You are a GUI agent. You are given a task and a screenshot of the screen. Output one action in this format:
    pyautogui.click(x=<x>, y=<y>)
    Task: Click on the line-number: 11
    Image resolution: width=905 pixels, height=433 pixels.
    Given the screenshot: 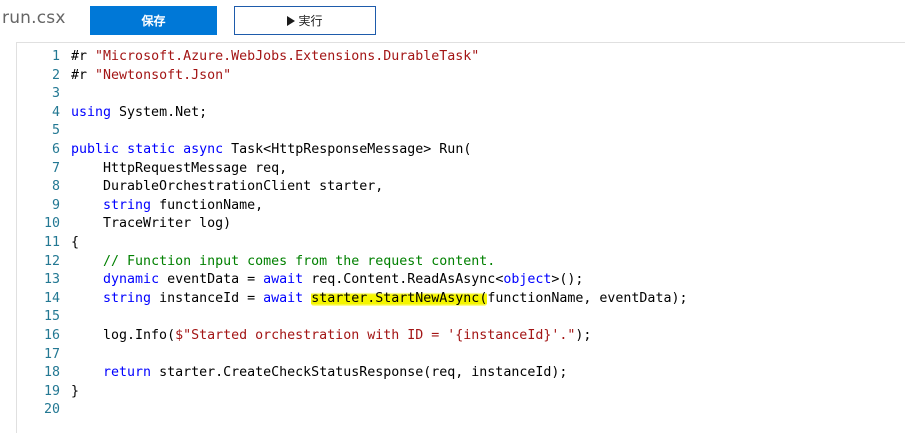 What is the action you would take?
    pyautogui.click(x=51, y=242)
    